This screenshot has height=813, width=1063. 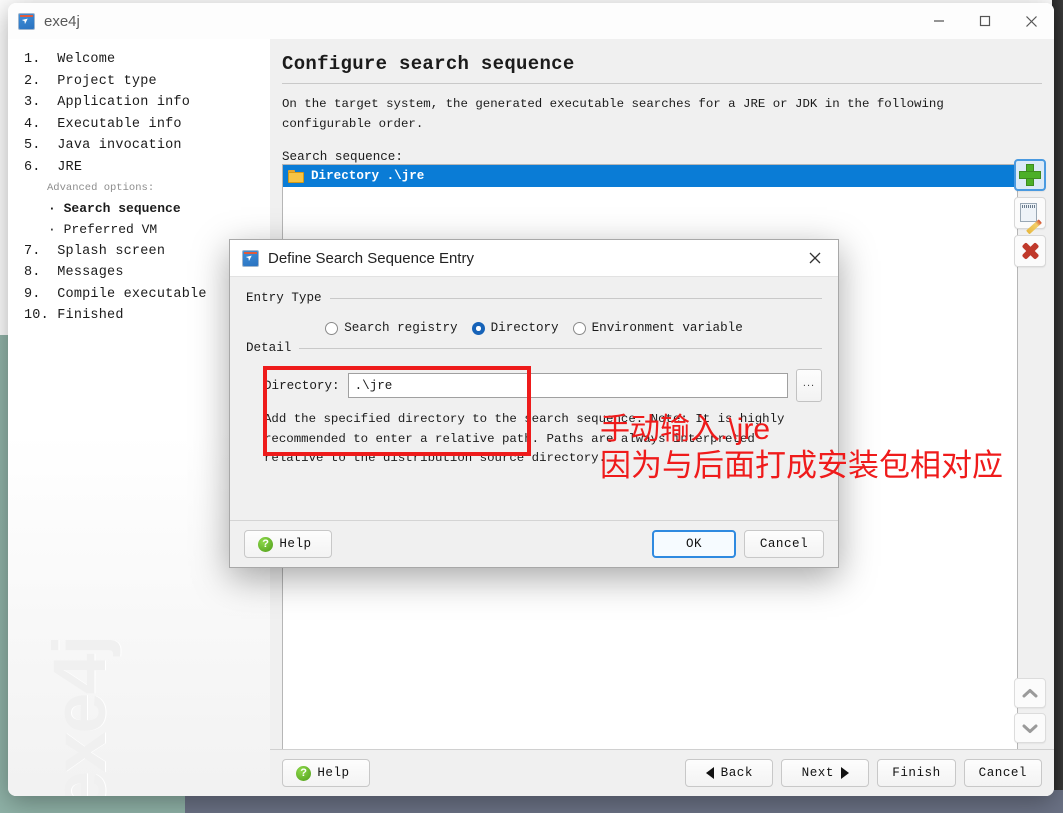 I want to click on window-titlebar: exe4j, so click(x=531, y=21).